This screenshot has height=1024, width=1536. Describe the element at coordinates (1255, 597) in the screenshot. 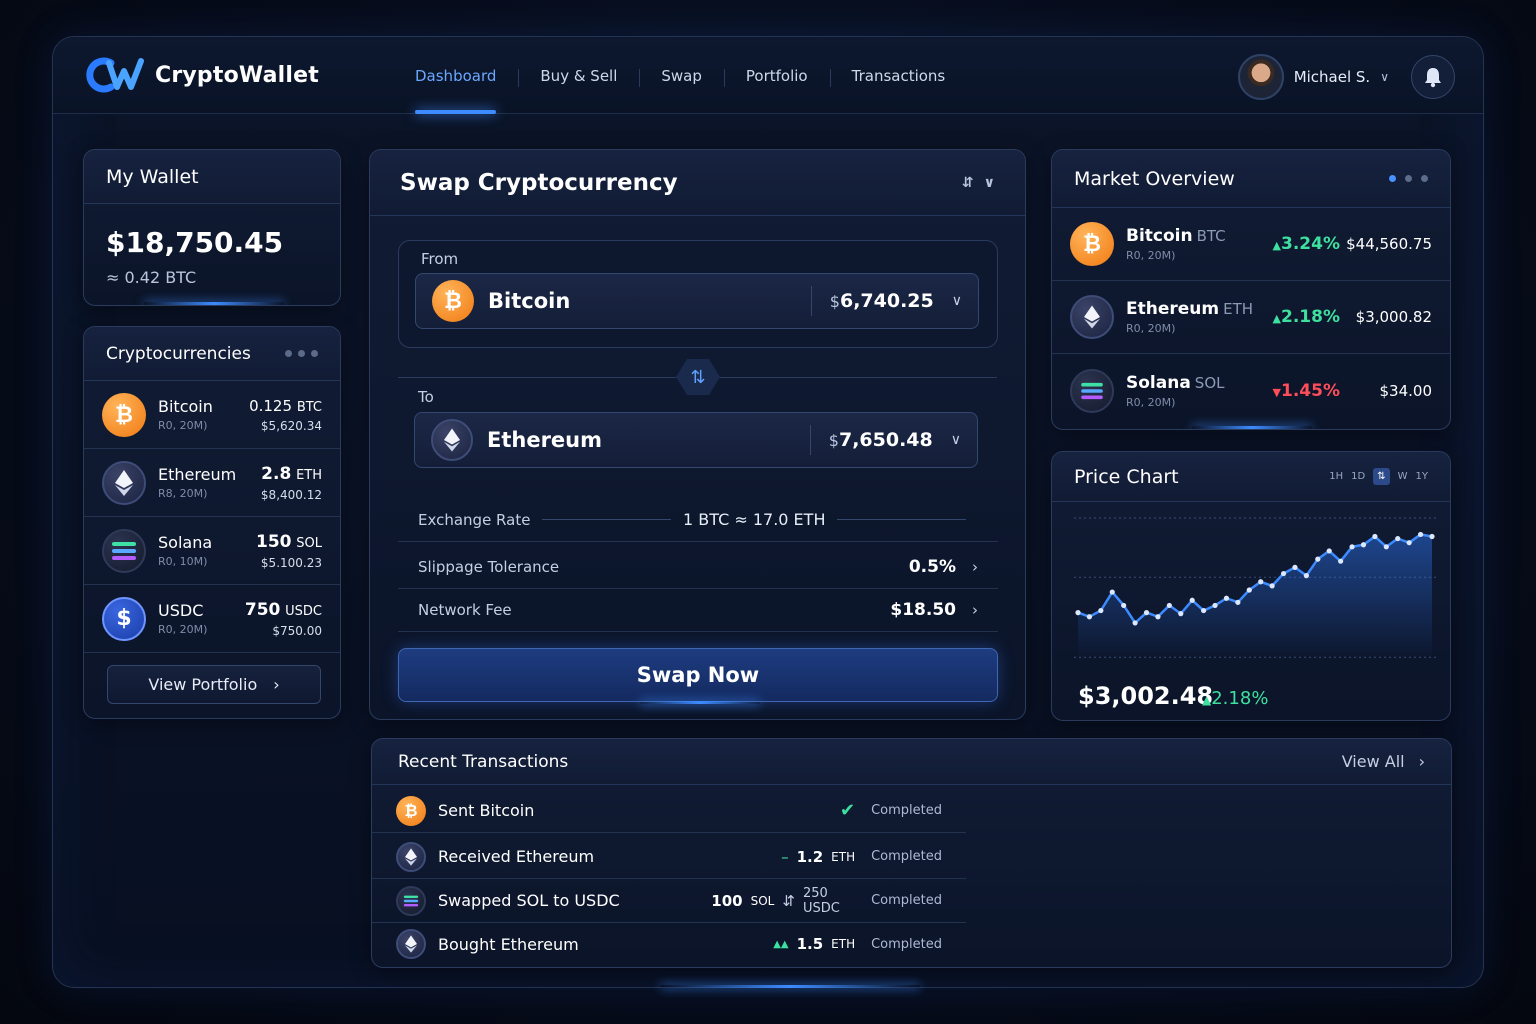

I see `chart-area` at that location.